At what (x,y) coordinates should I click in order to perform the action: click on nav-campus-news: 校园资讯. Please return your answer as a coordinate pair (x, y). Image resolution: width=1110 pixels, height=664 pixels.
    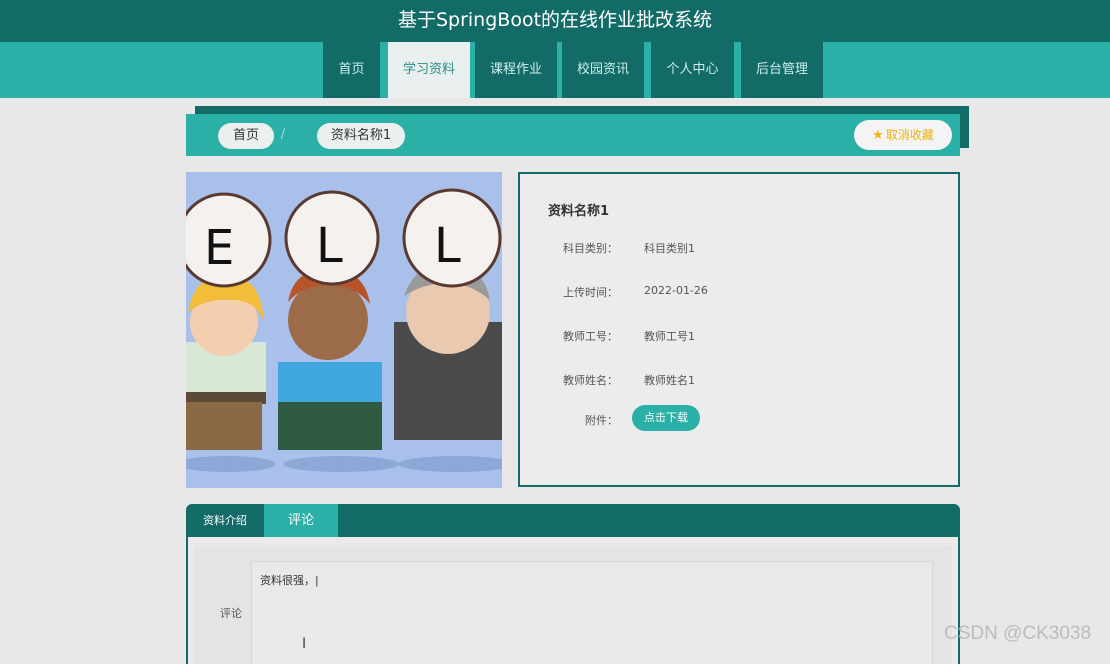
    Looking at the image, I should click on (603, 70).